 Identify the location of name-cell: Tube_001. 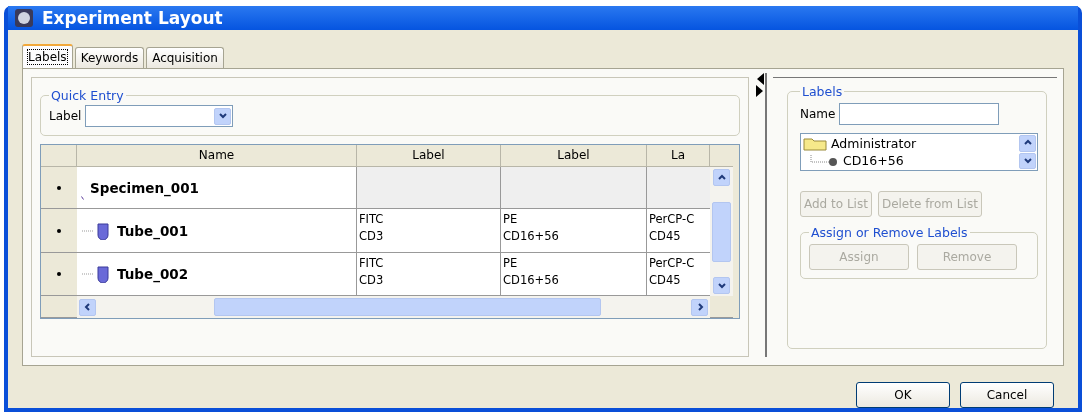
(217, 231).